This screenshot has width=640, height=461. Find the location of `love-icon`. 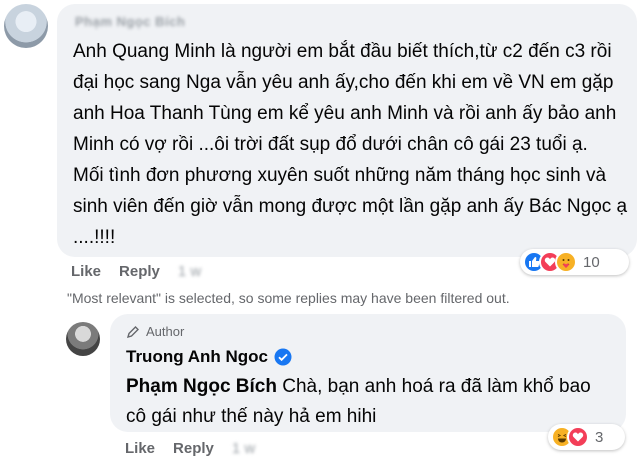

love-icon is located at coordinates (578, 437).